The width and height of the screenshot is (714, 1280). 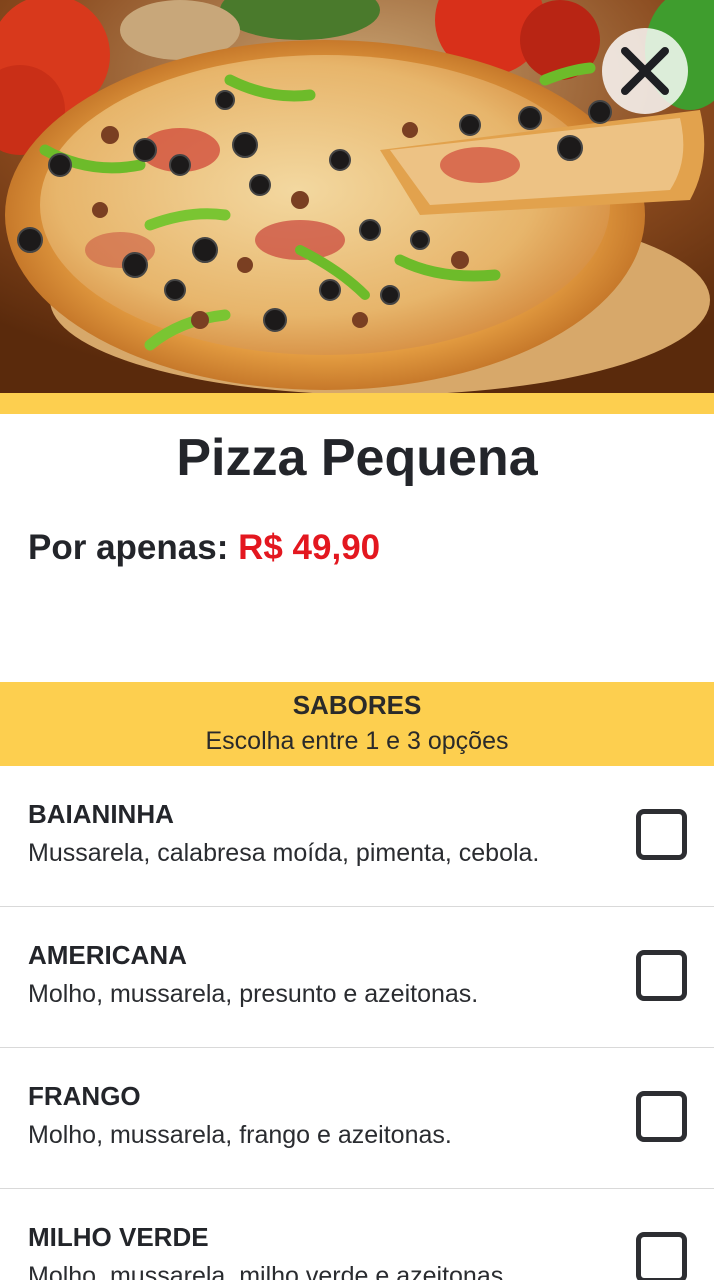 What do you see at coordinates (101, 814) in the screenshot?
I see `flavor-name: BAIANINHA` at bounding box center [101, 814].